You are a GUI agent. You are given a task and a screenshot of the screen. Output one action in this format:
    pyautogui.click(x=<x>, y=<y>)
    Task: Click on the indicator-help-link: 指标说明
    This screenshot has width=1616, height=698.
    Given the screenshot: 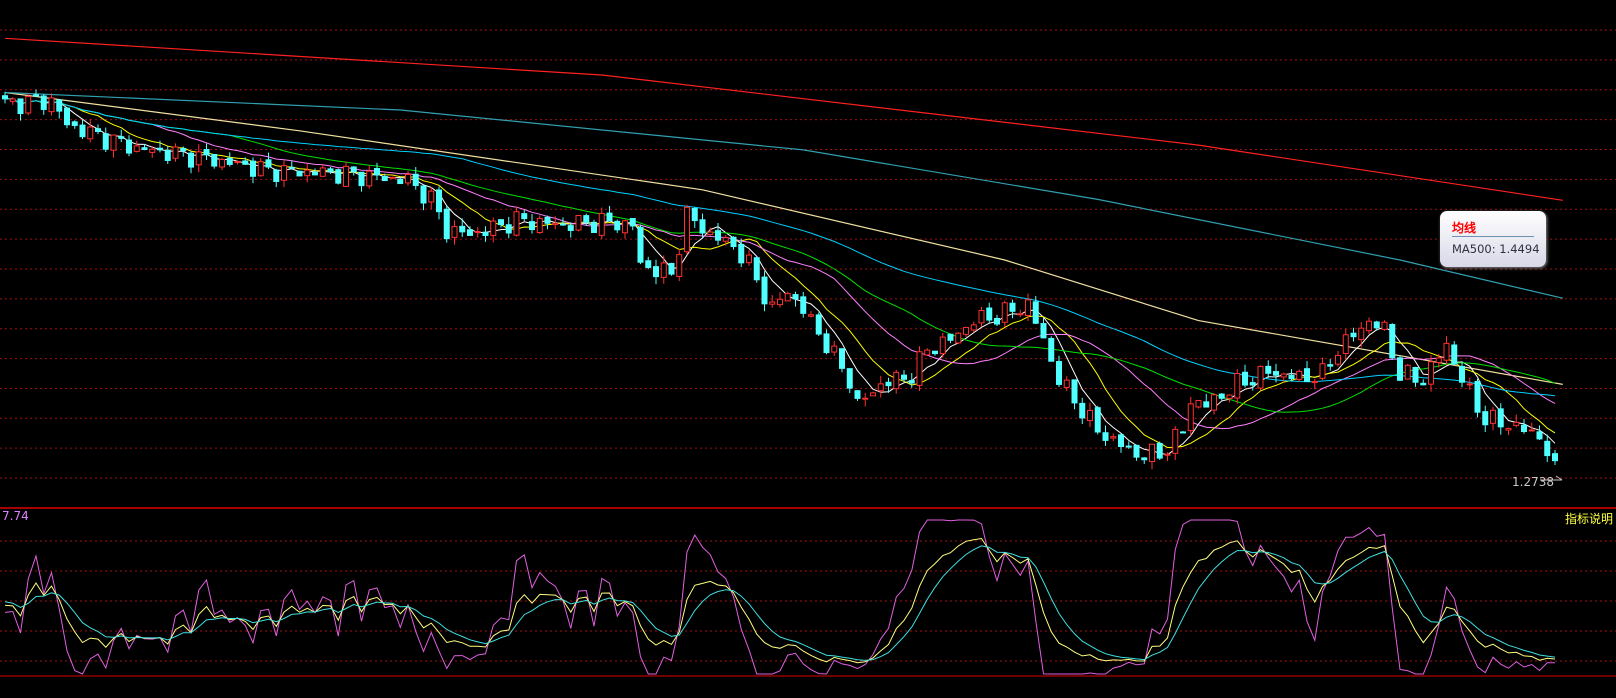 What is the action you would take?
    pyautogui.click(x=1589, y=518)
    